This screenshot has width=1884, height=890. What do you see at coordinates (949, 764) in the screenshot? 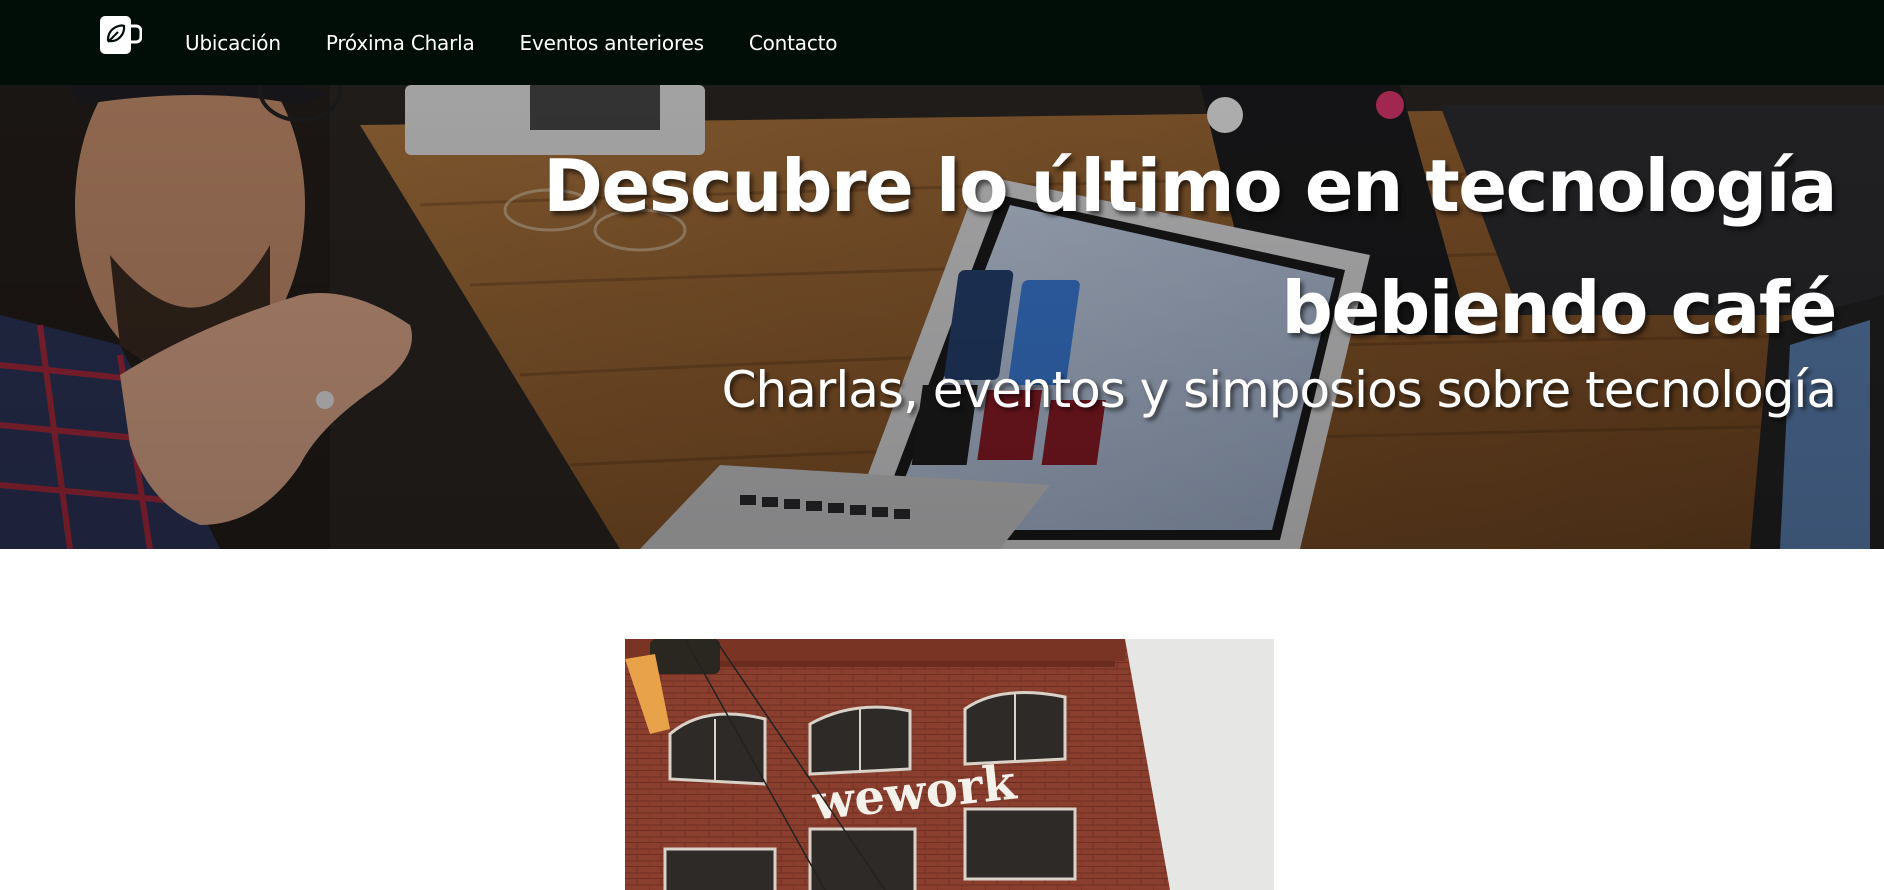
I see `venue-building-image: wework` at bounding box center [949, 764].